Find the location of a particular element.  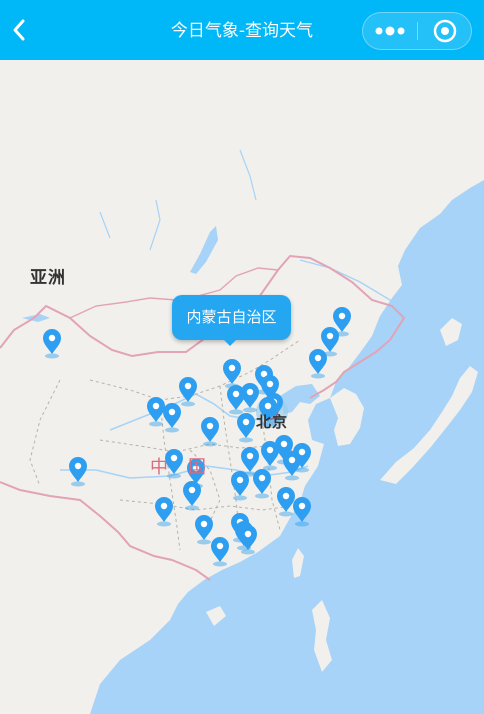

label-china: 中国 is located at coordinates (188, 467).